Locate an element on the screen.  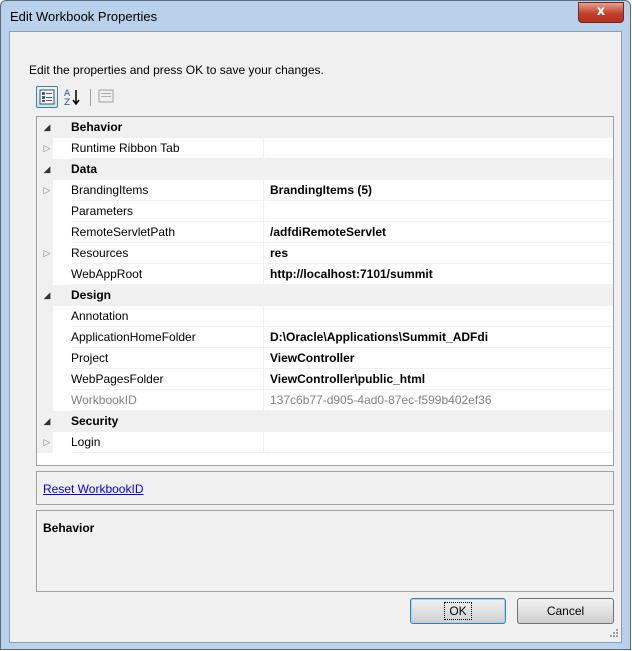
property-row-annotation: Annotation is located at coordinates (325, 316).